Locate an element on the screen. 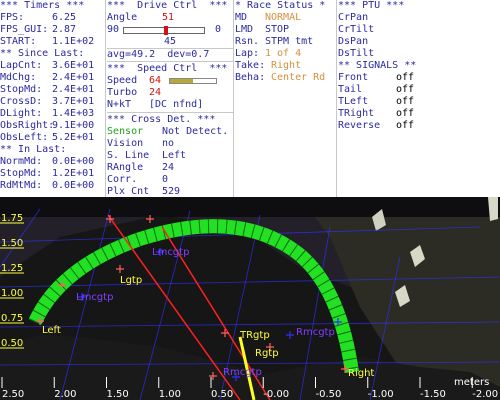  units-label: meters is located at coordinates (471, 382).